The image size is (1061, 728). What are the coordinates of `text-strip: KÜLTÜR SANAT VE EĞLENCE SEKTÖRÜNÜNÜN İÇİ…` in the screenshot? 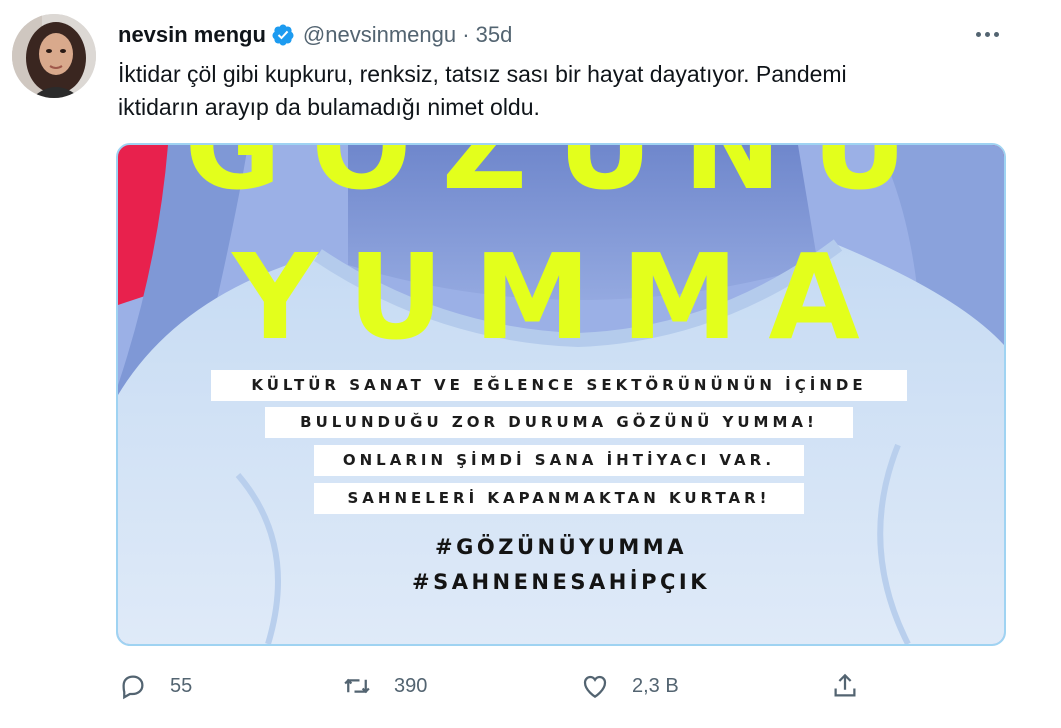 It's located at (559, 385).